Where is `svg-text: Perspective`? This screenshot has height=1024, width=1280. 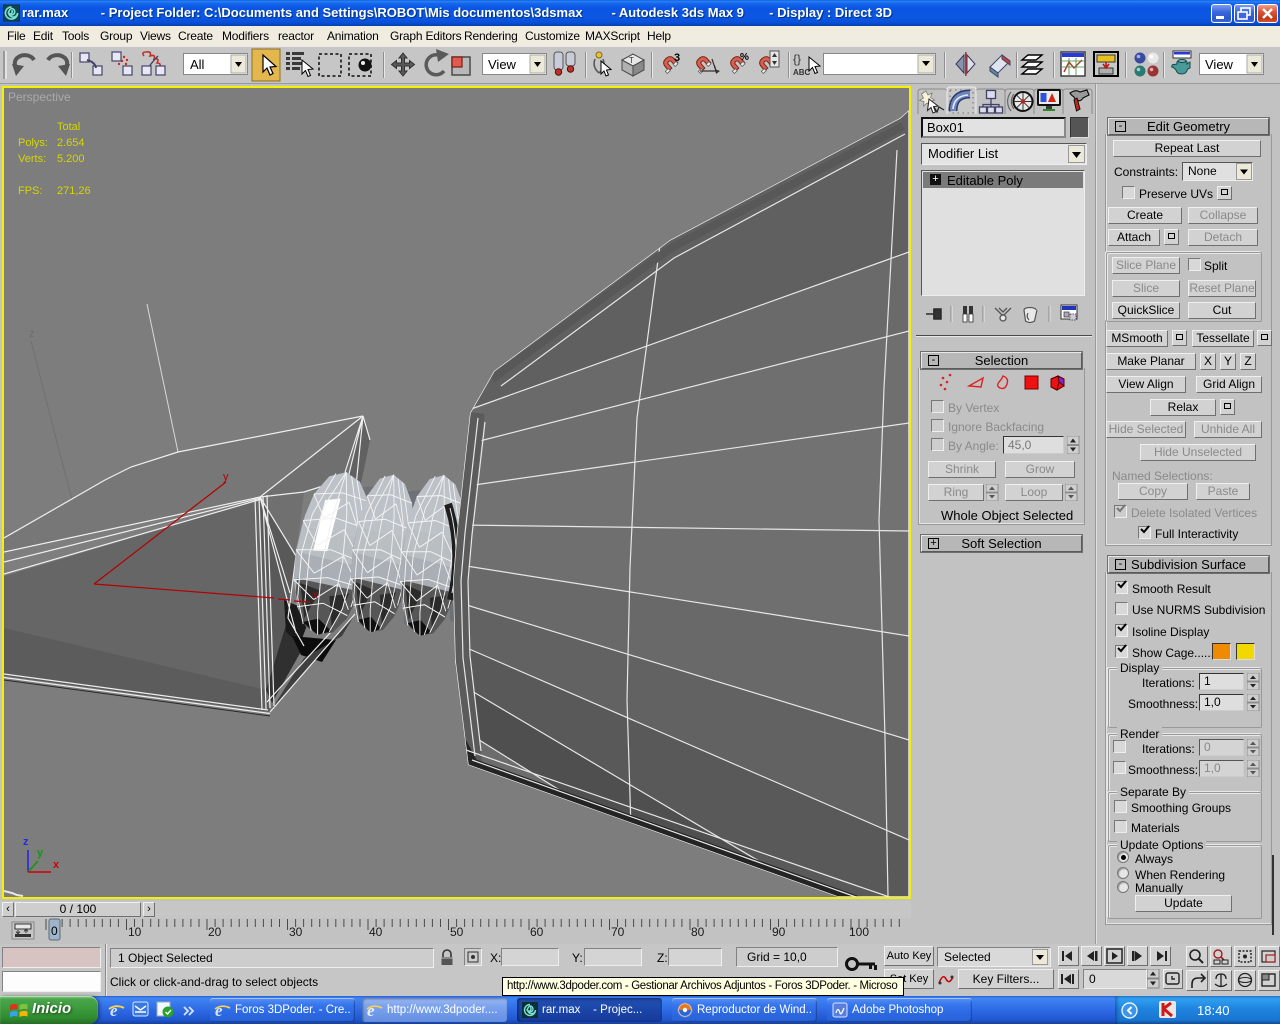 svg-text: Perspective is located at coordinates (39, 97).